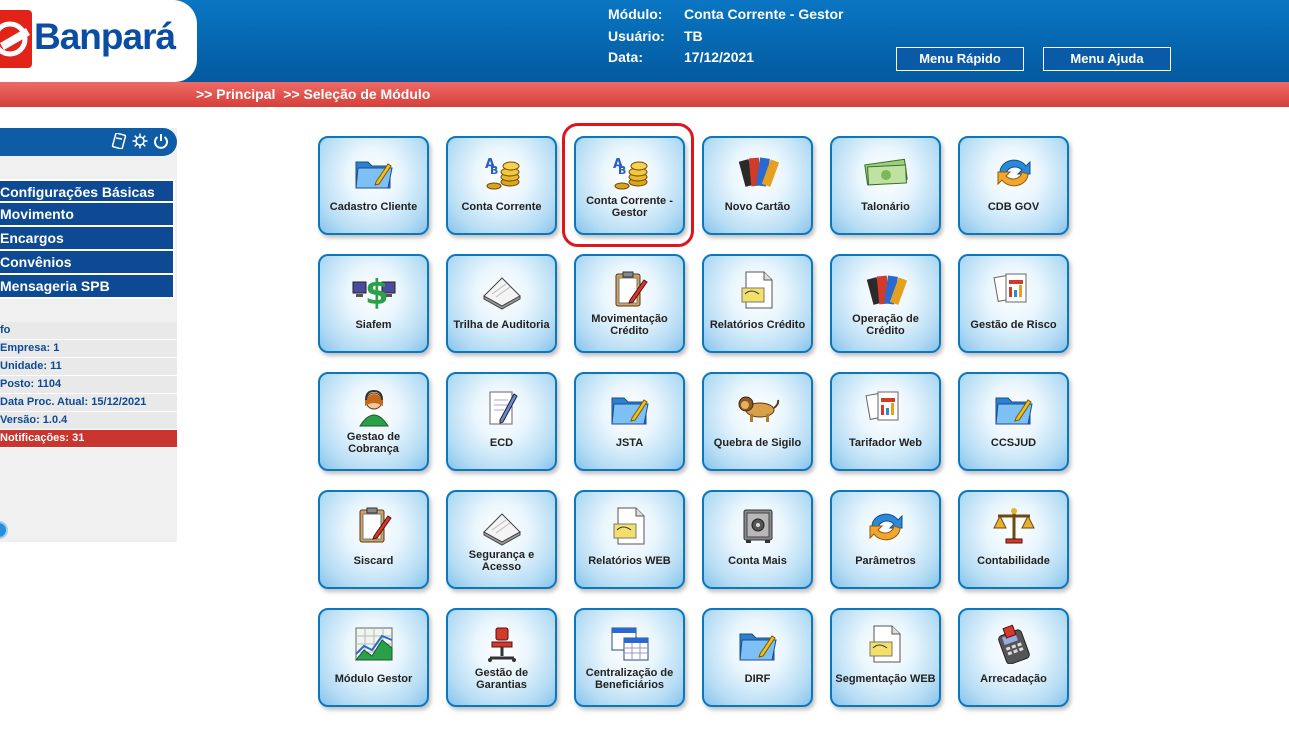 The width and height of the screenshot is (1289, 755). Describe the element at coordinates (87, 215) in the screenshot. I see `sidebar-item-movimento: Movimento` at that location.